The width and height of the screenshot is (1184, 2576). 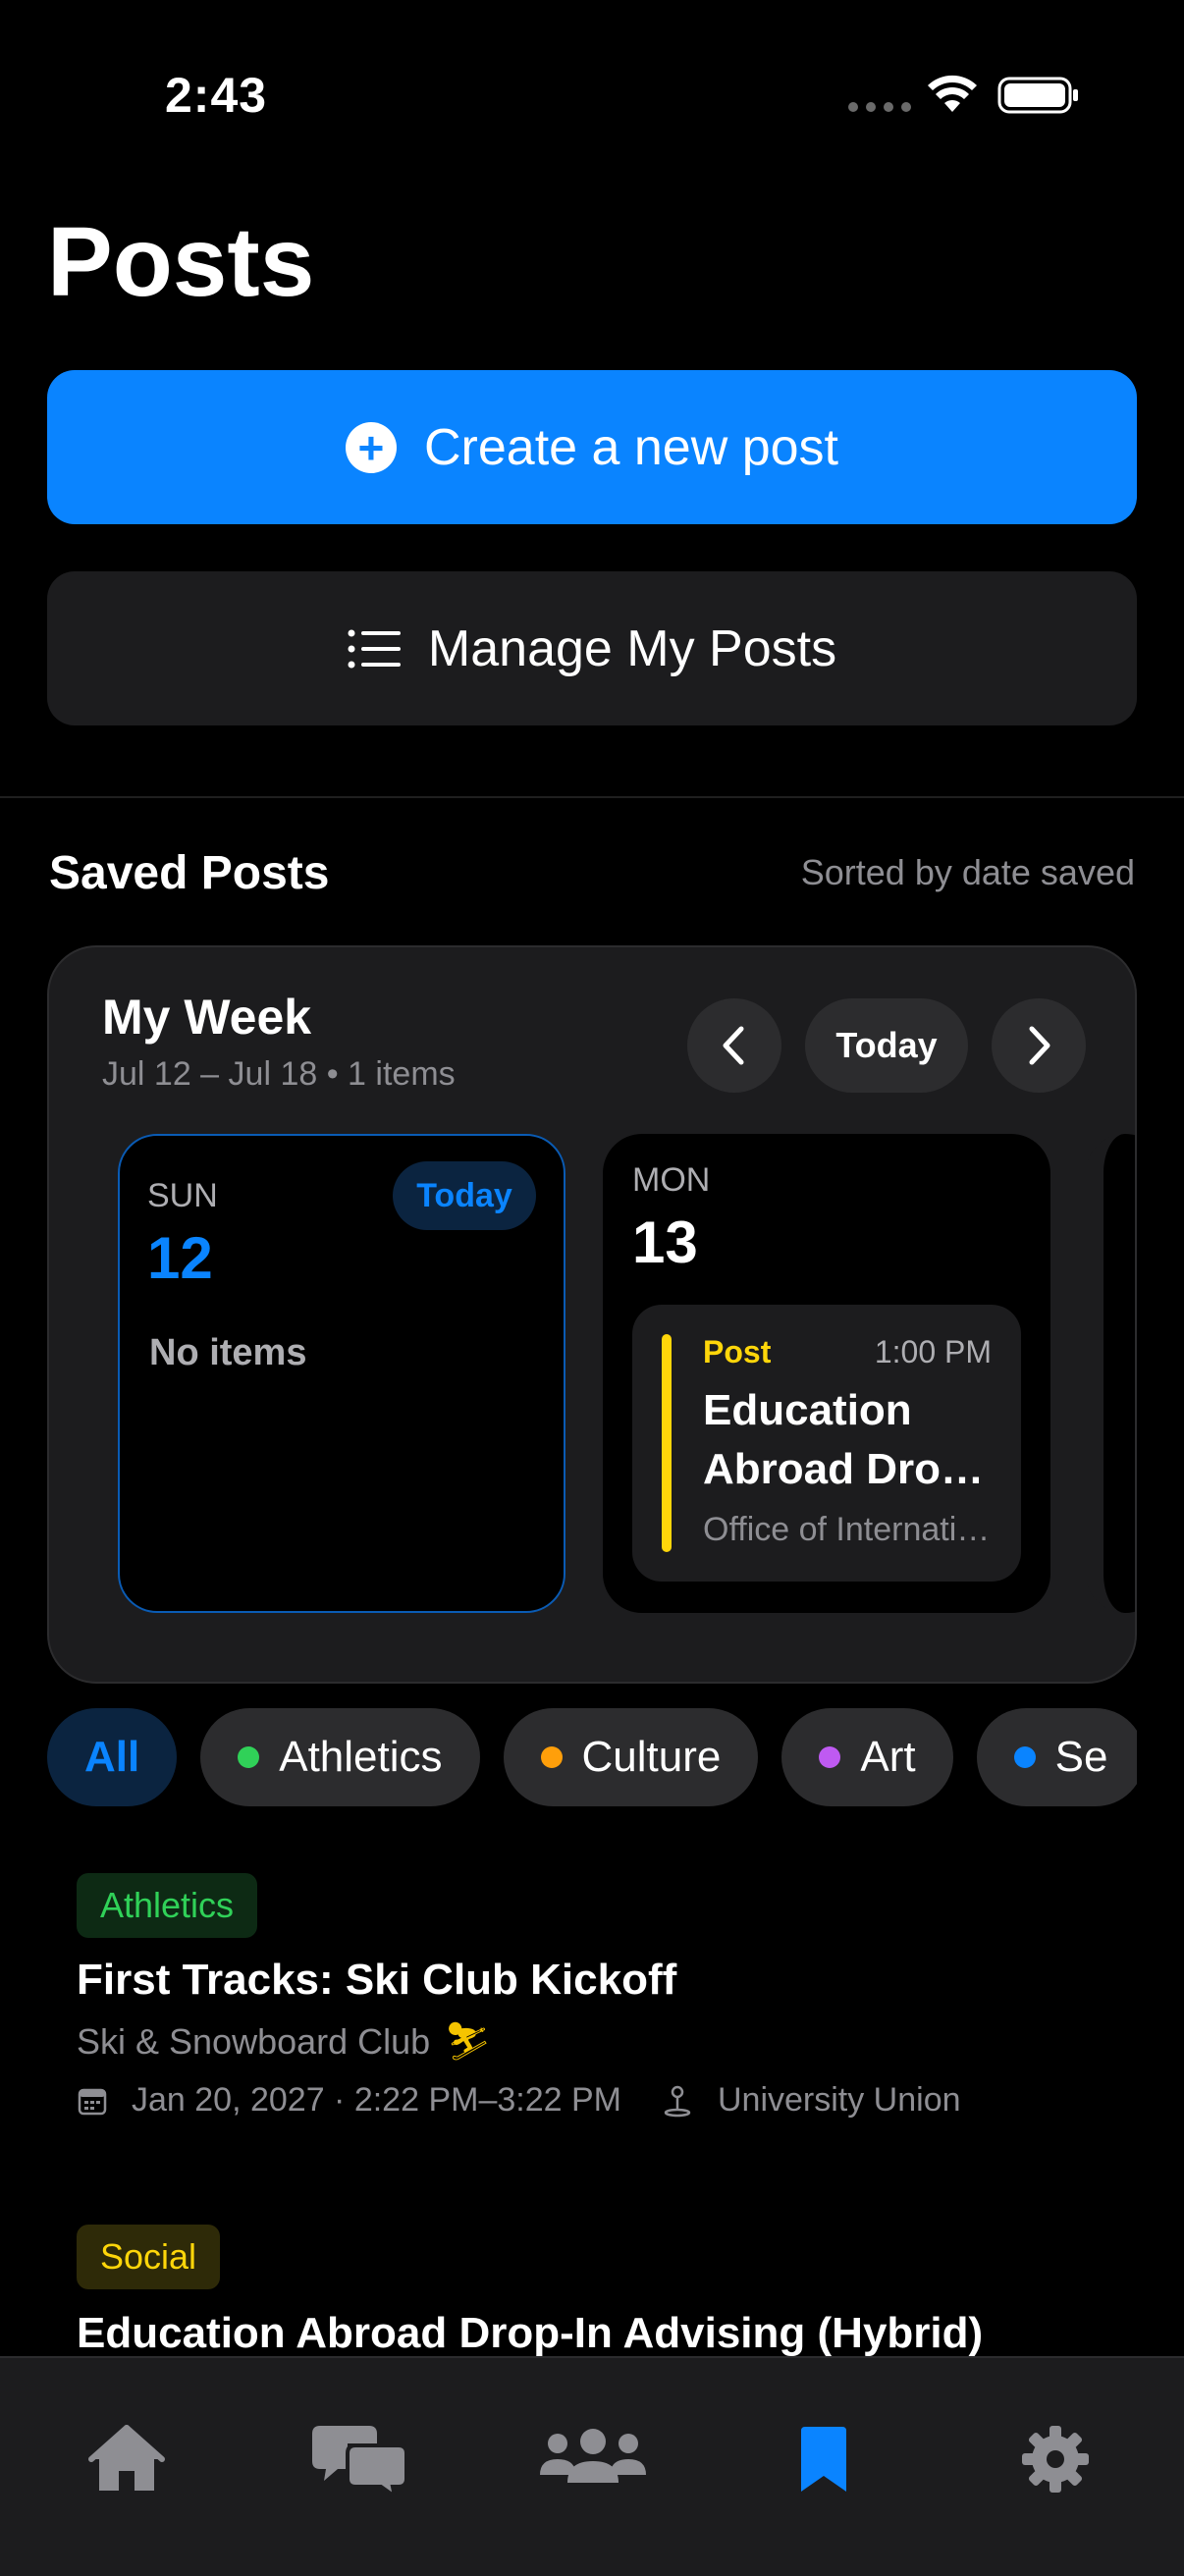 I want to click on today-badge: Today, so click(x=464, y=1195).